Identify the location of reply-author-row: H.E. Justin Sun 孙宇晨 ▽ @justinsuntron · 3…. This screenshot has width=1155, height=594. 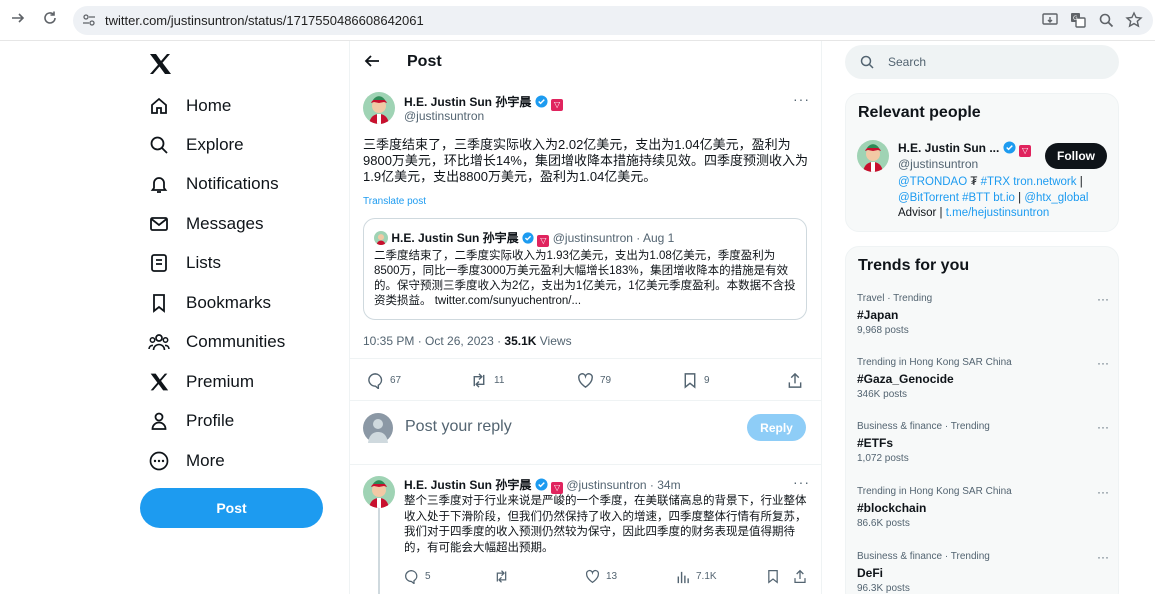
(542, 485).